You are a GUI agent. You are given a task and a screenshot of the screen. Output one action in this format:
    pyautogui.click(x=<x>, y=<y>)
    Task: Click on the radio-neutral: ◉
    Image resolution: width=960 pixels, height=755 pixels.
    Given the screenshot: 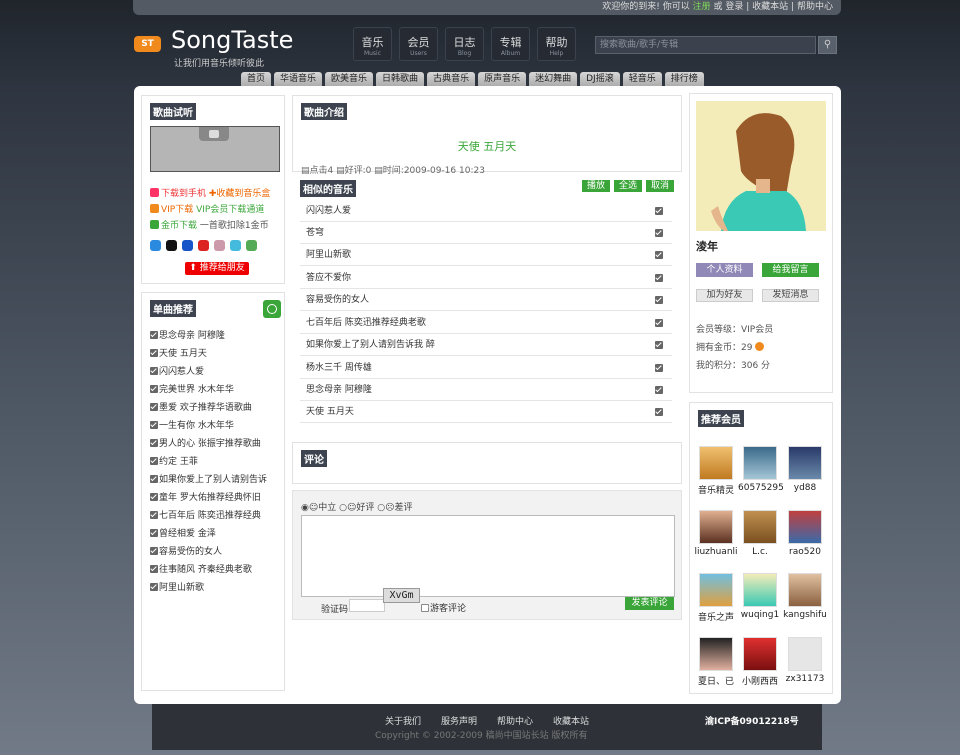 What is the action you would take?
    pyautogui.click(x=305, y=508)
    